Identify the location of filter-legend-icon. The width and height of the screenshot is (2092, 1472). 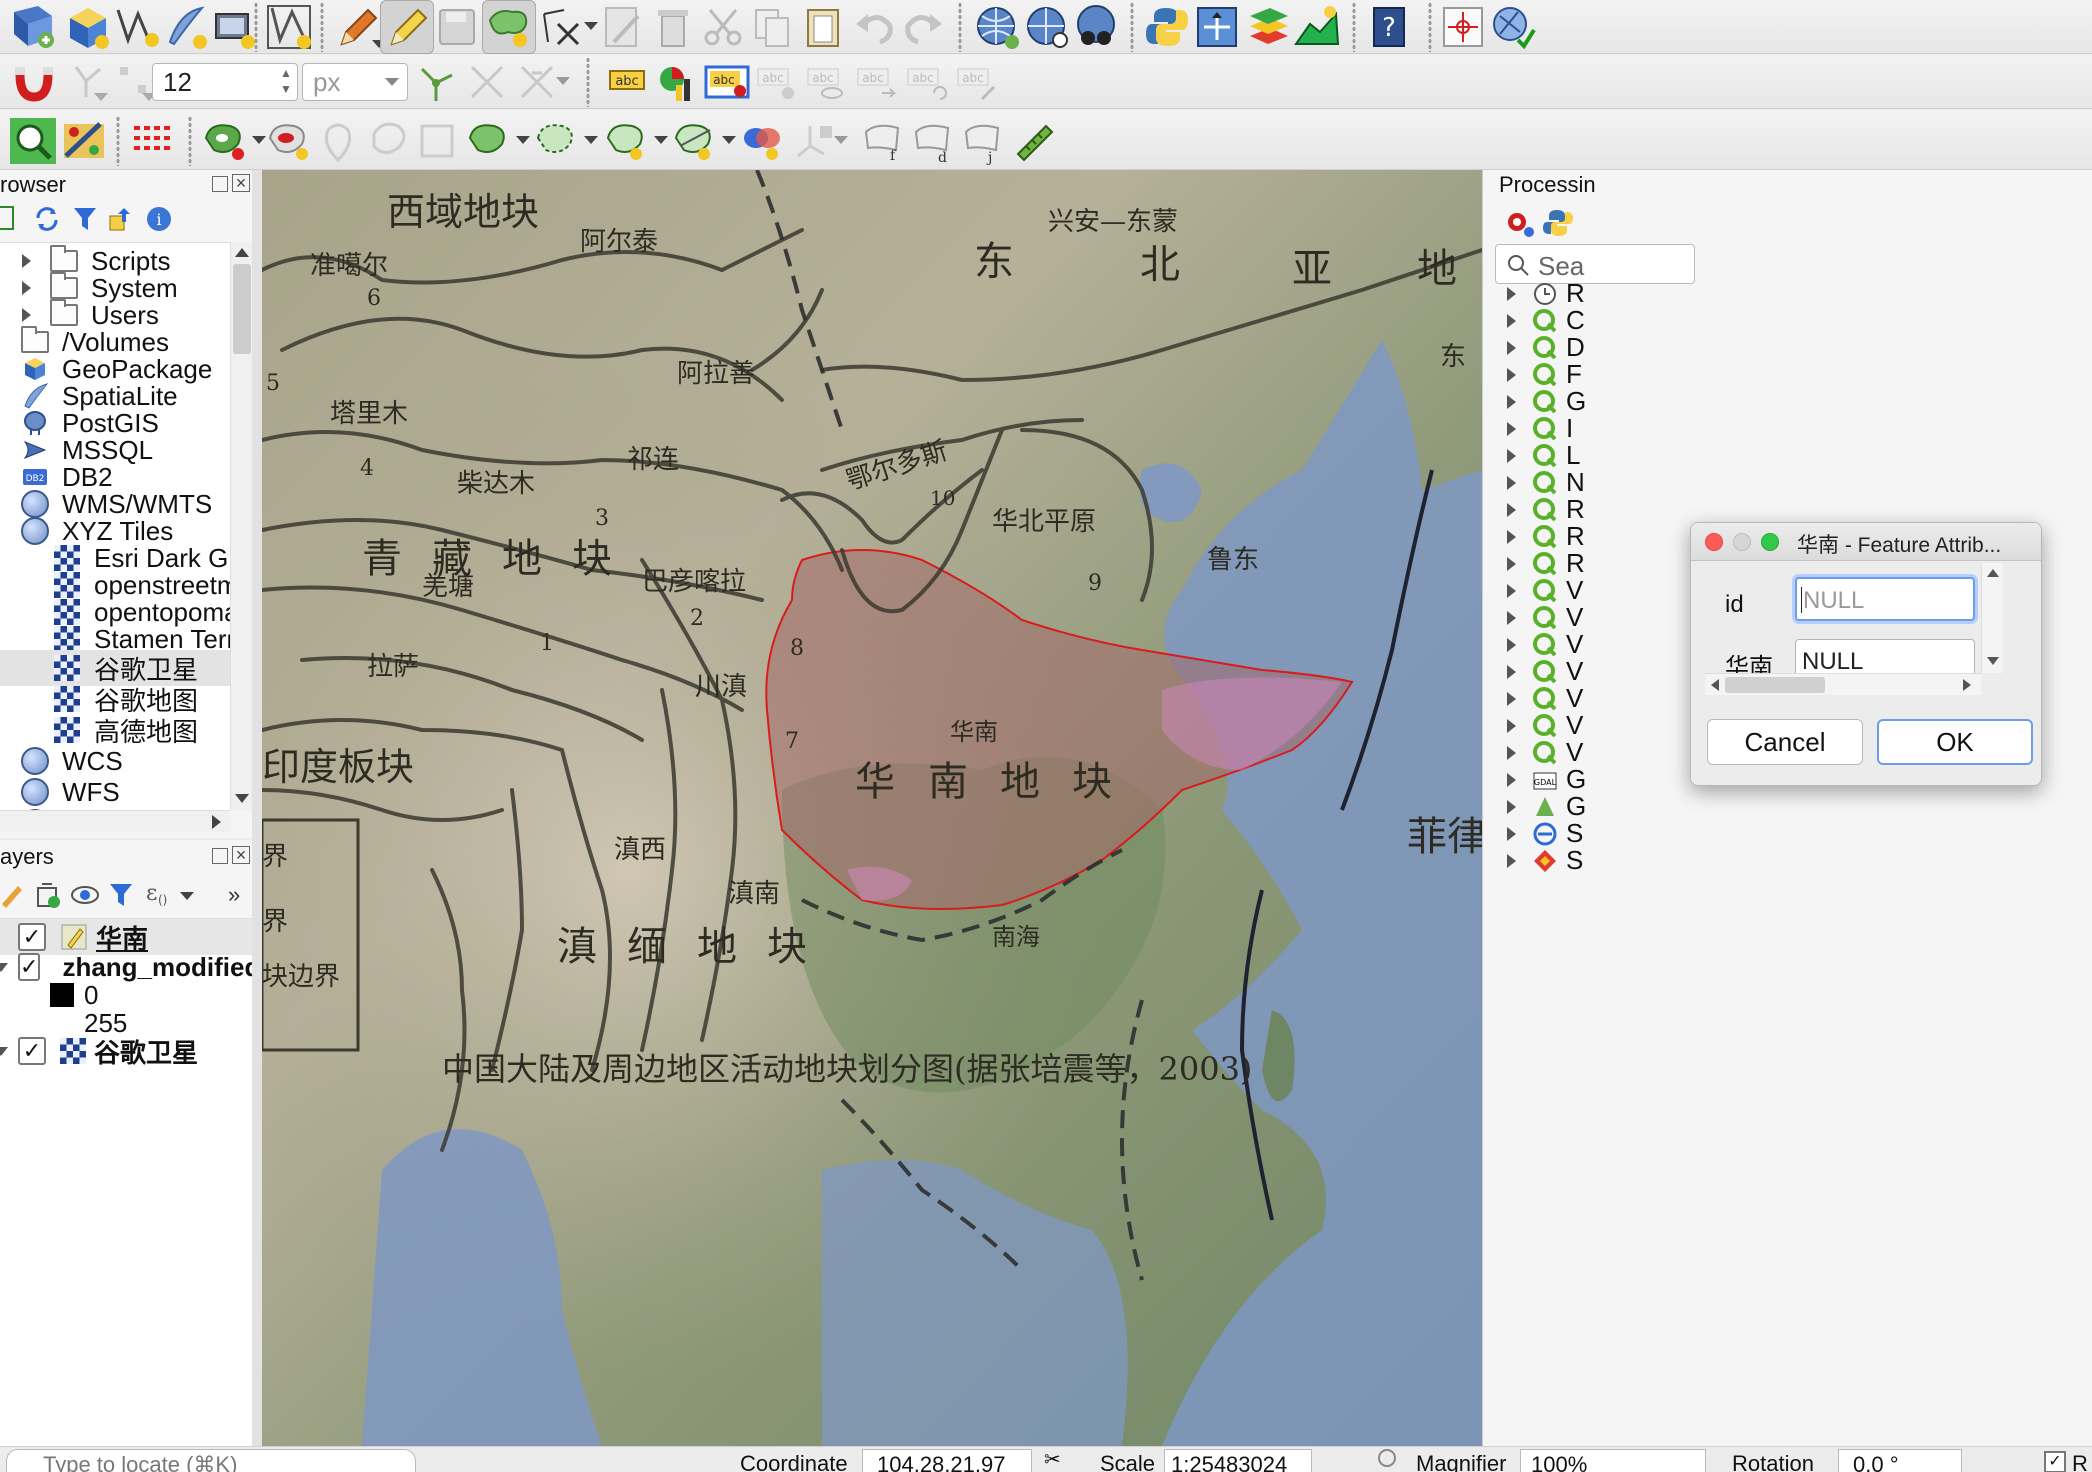
(121, 895).